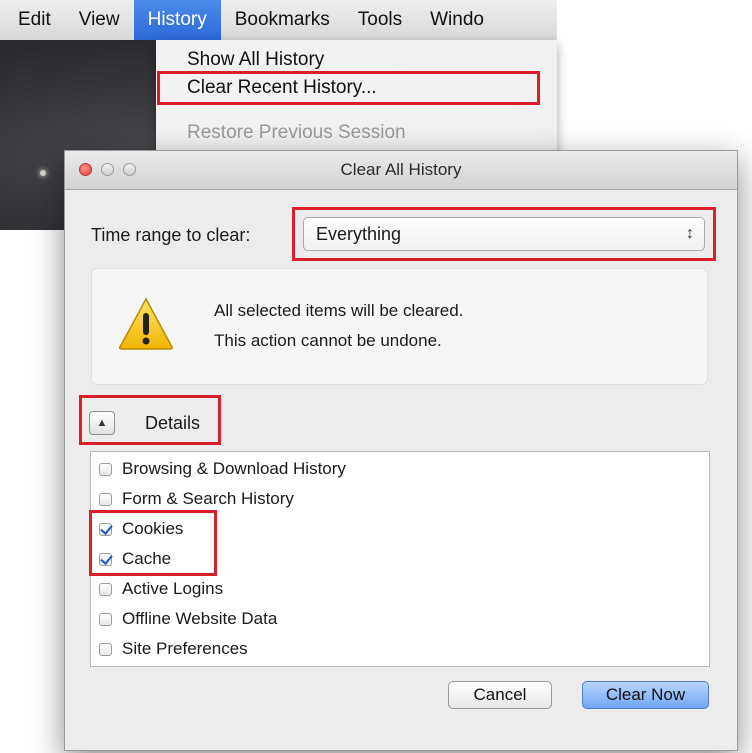 The height and width of the screenshot is (753, 752). I want to click on list-item-cache: Cache, so click(135, 559).